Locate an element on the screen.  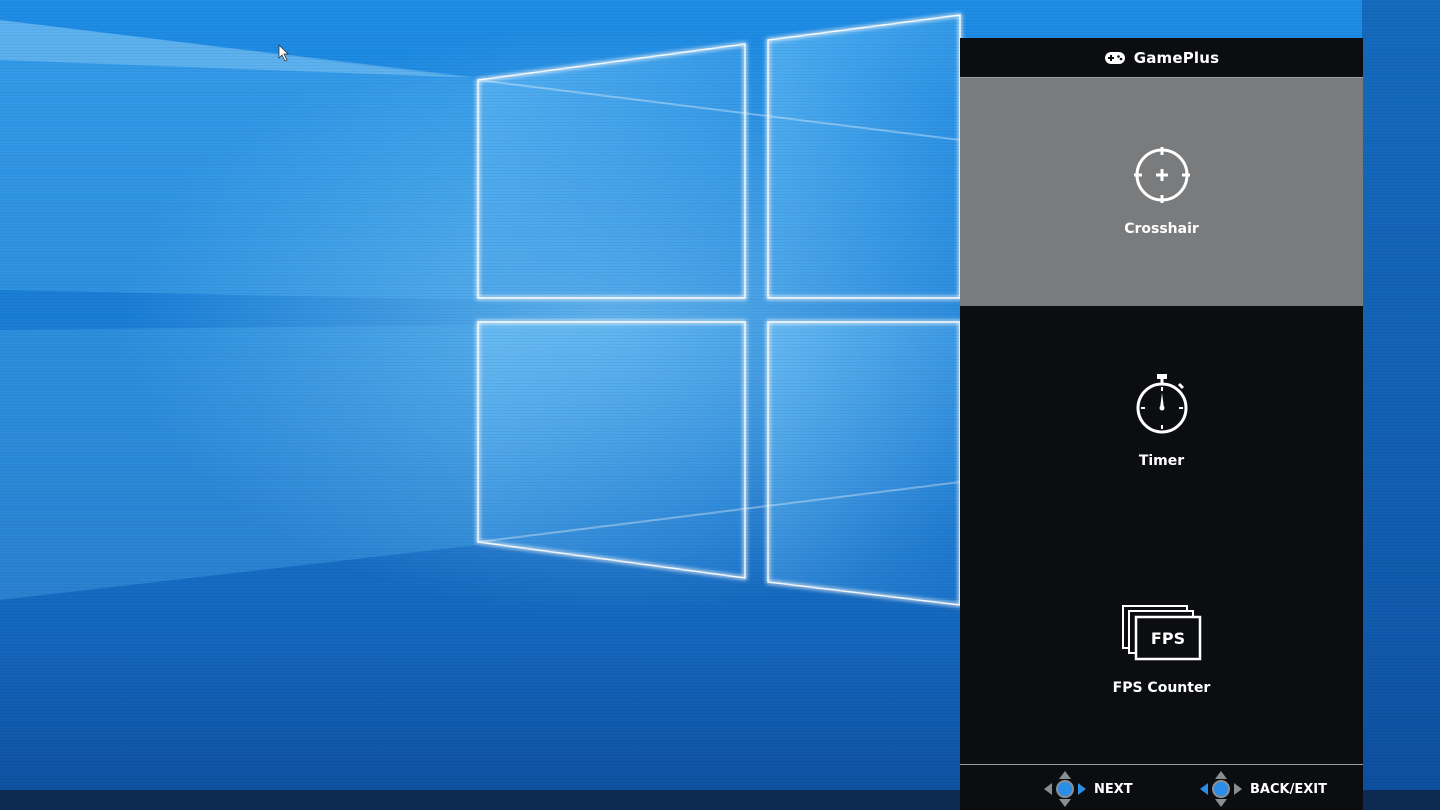
fps-icon: FPS is located at coordinates (1161, 633).